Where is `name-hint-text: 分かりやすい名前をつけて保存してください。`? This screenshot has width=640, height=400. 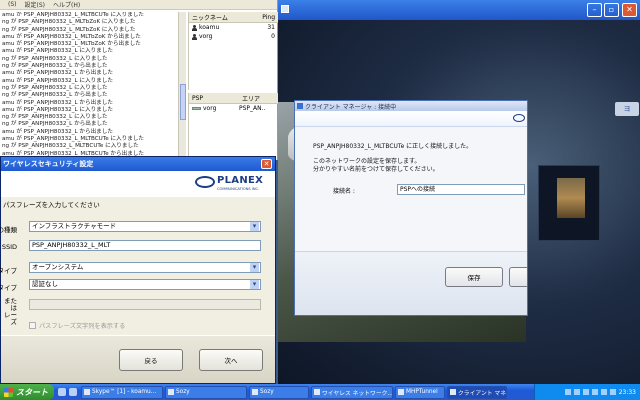 name-hint-text: 分かりやすい名前をつけて保存してください。 is located at coordinates (376, 169).